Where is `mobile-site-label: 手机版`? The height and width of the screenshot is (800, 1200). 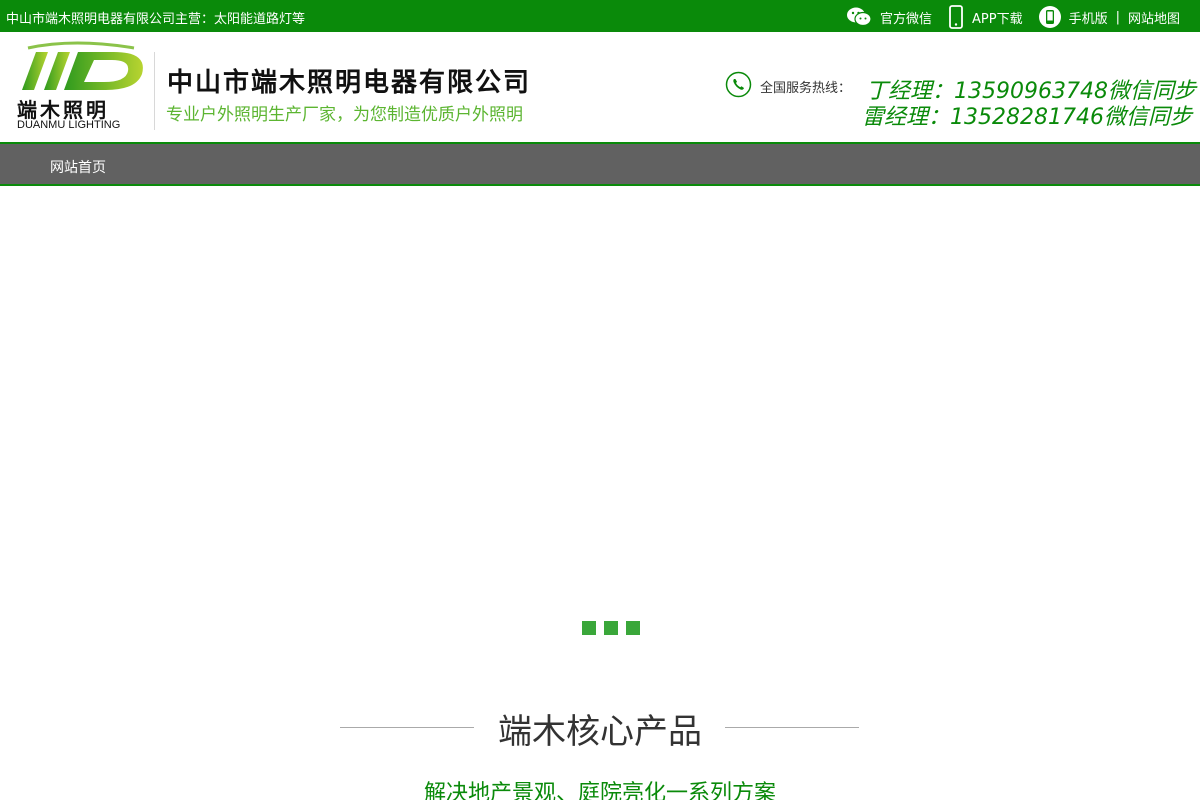 mobile-site-label: 手机版 is located at coordinates (1088, 19).